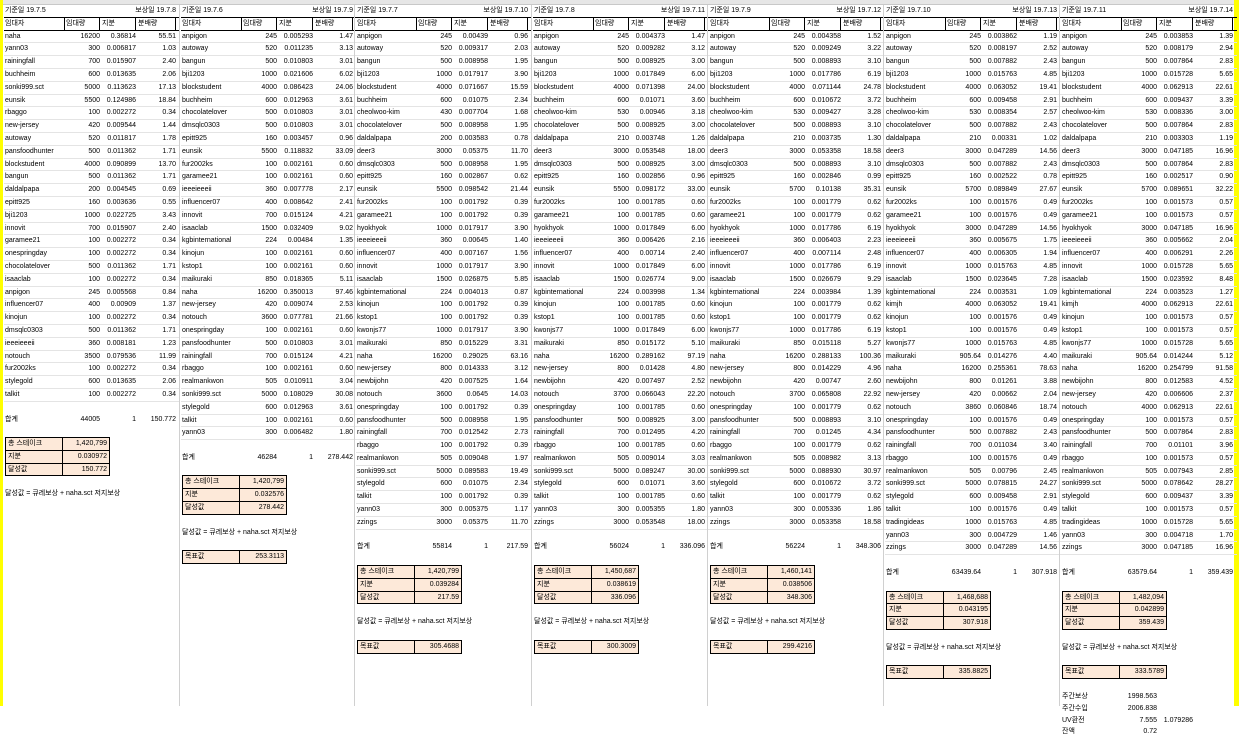  I want to click on cell-distribution: 19.49, so click(509, 472).